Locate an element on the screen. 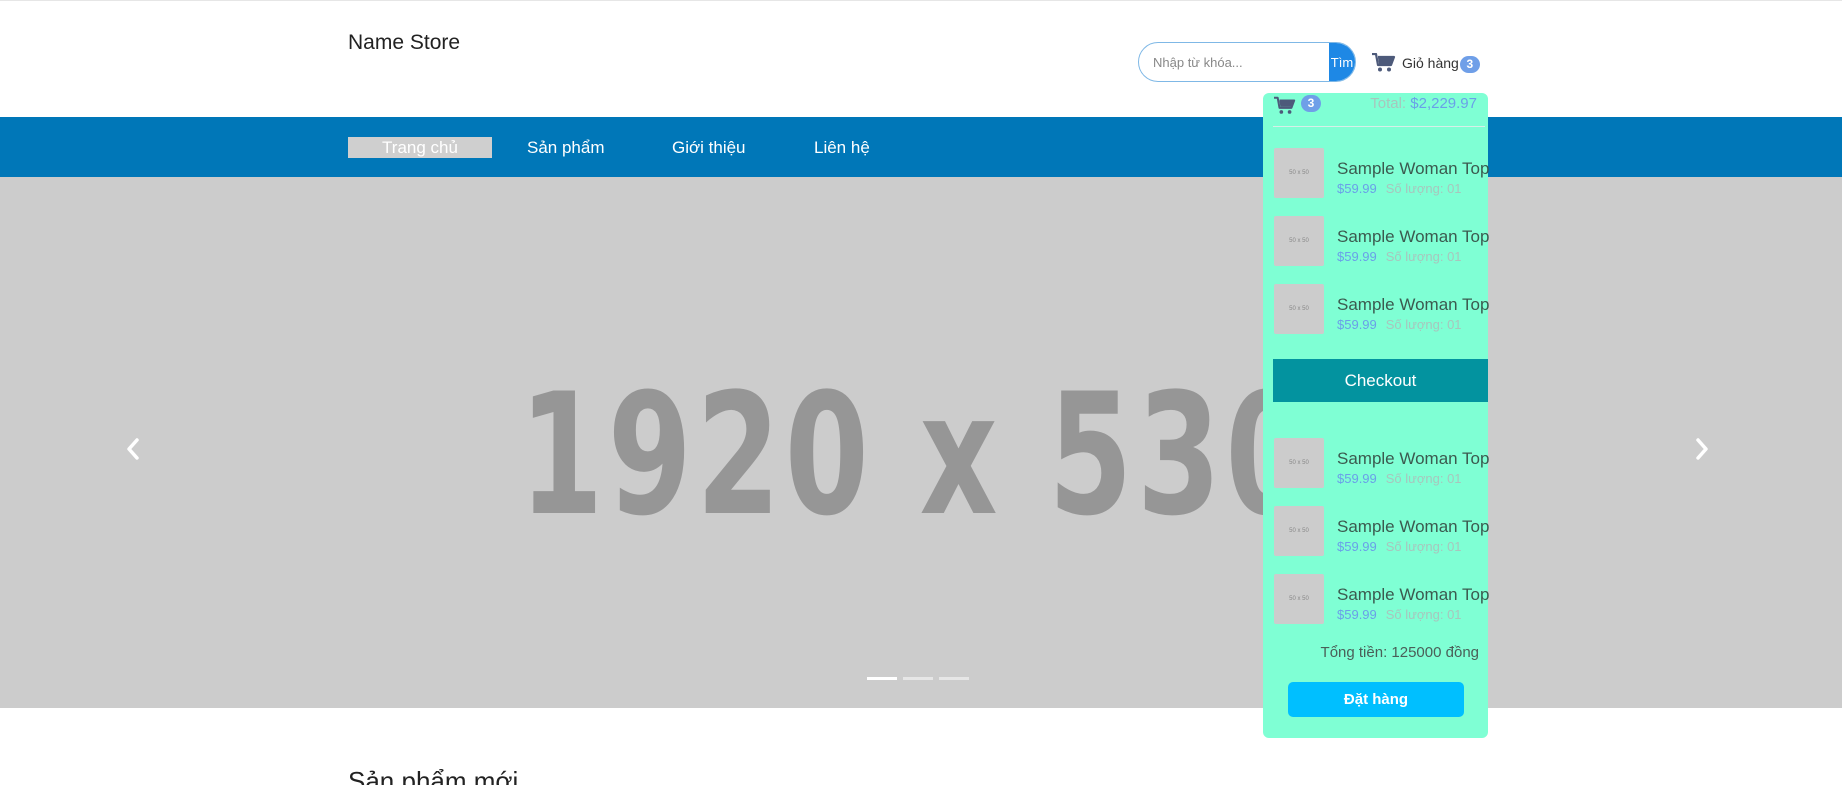  search-button: Tìm is located at coordinates (1342, 62).